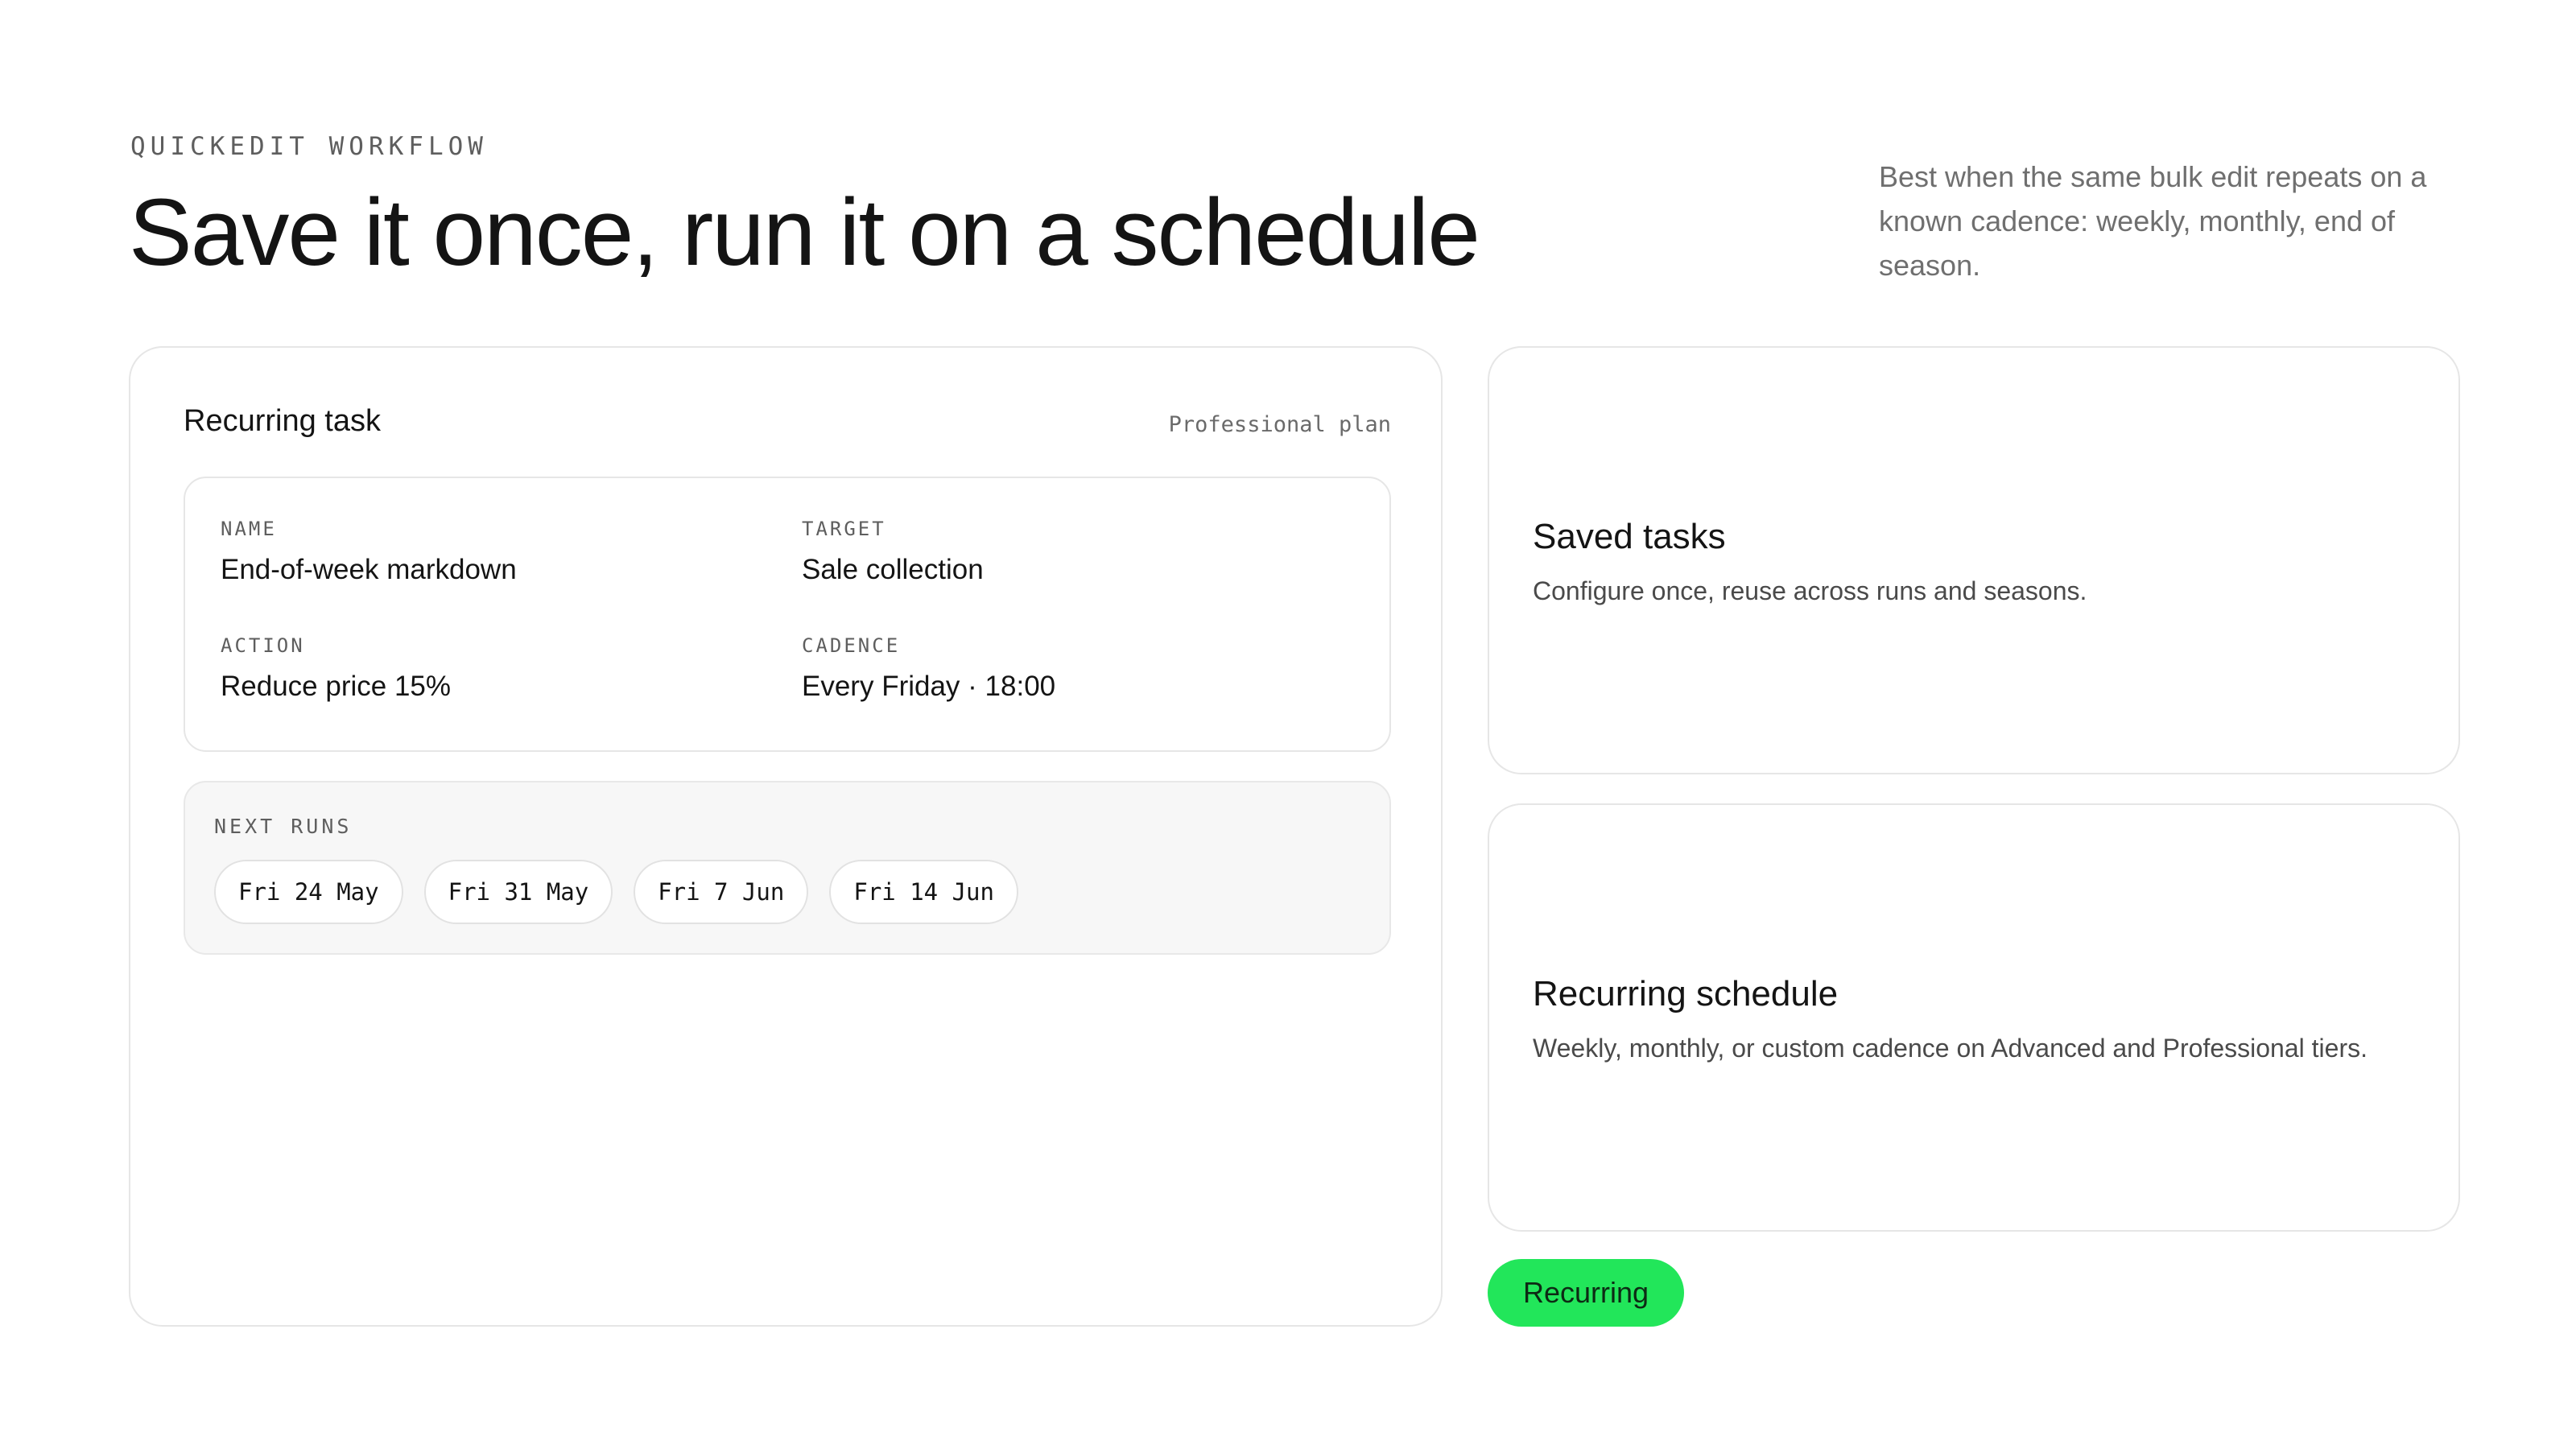 The width and height of the screenshot is (2576, 1449). I want to click on field-target-label: TARGET, so click(844, 529).